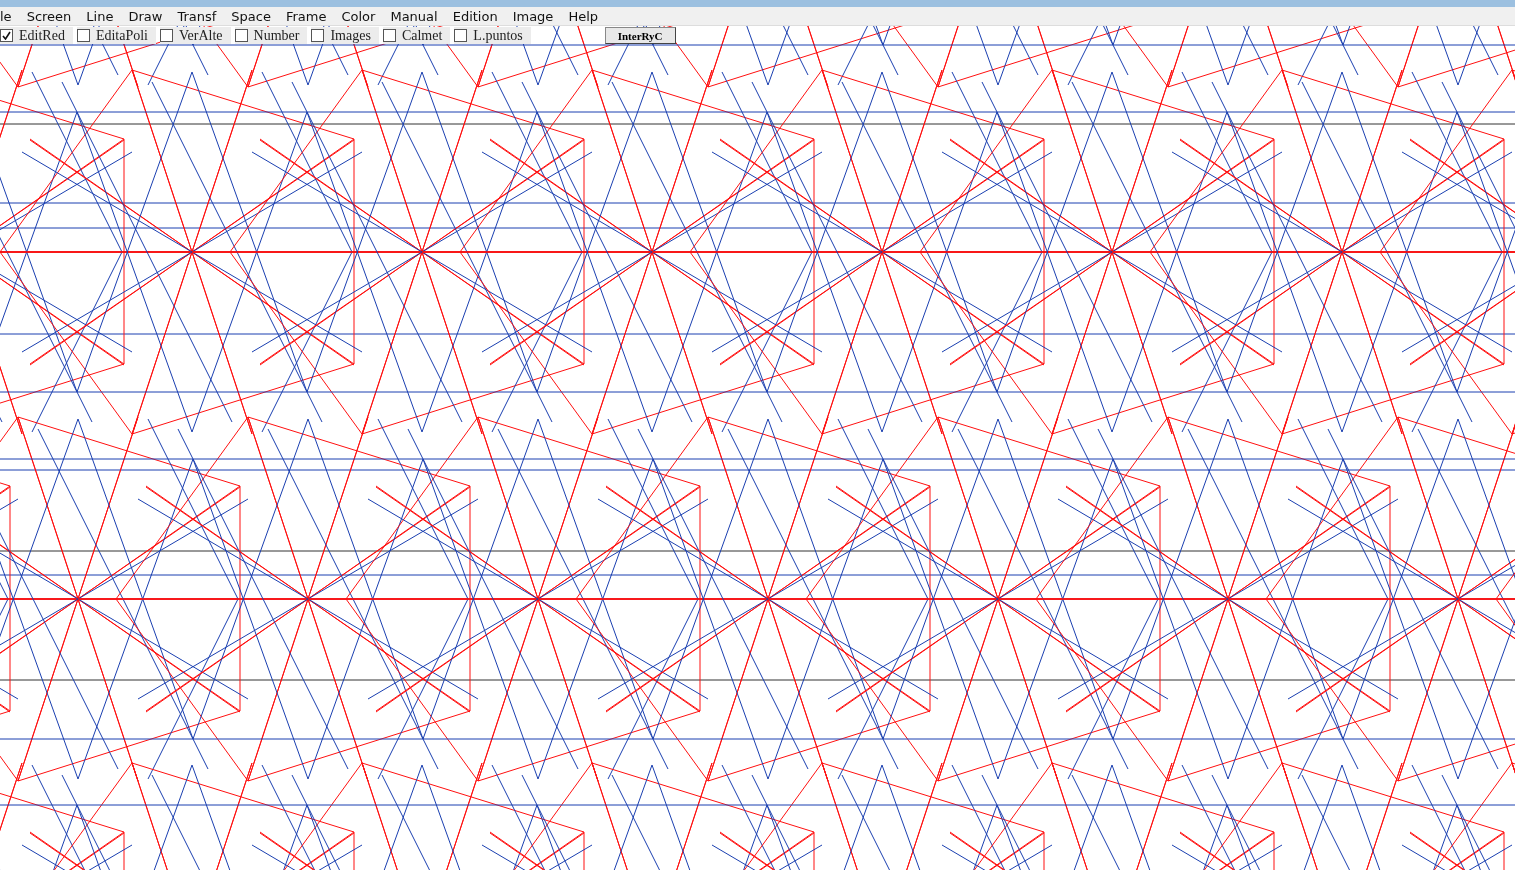  I want to click on checkbox-option: L.puntos, so click(492, 35).